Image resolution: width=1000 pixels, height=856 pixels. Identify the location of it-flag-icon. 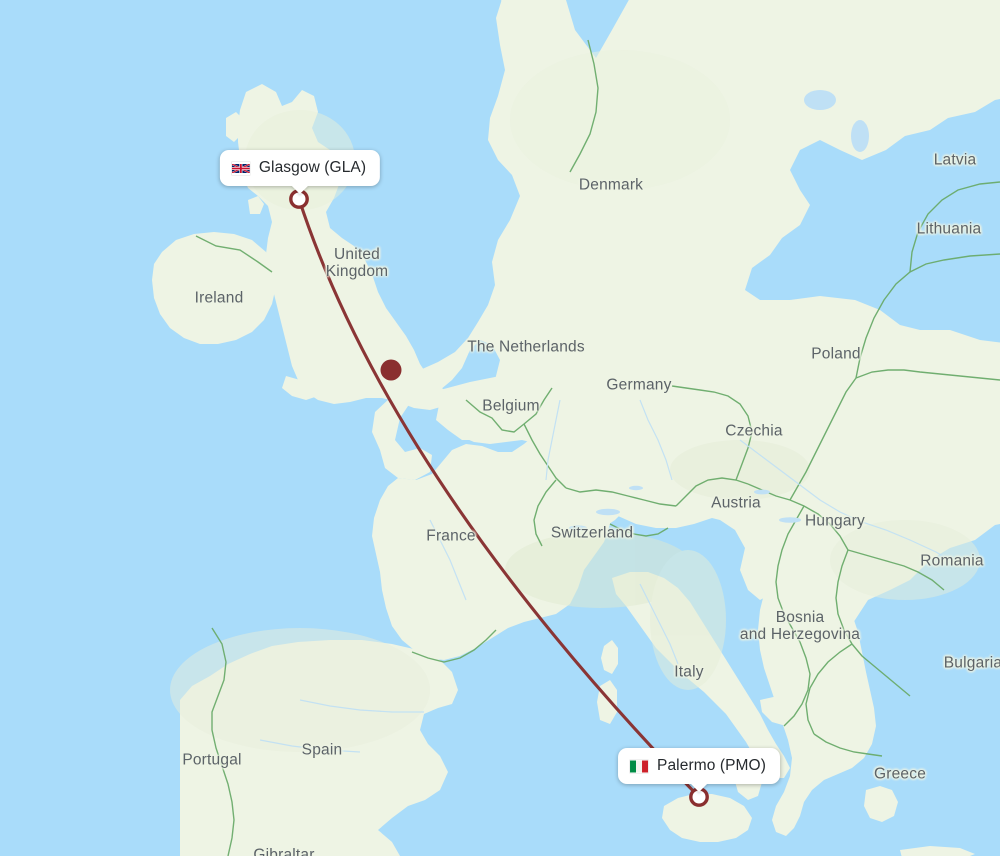
(639, 766).